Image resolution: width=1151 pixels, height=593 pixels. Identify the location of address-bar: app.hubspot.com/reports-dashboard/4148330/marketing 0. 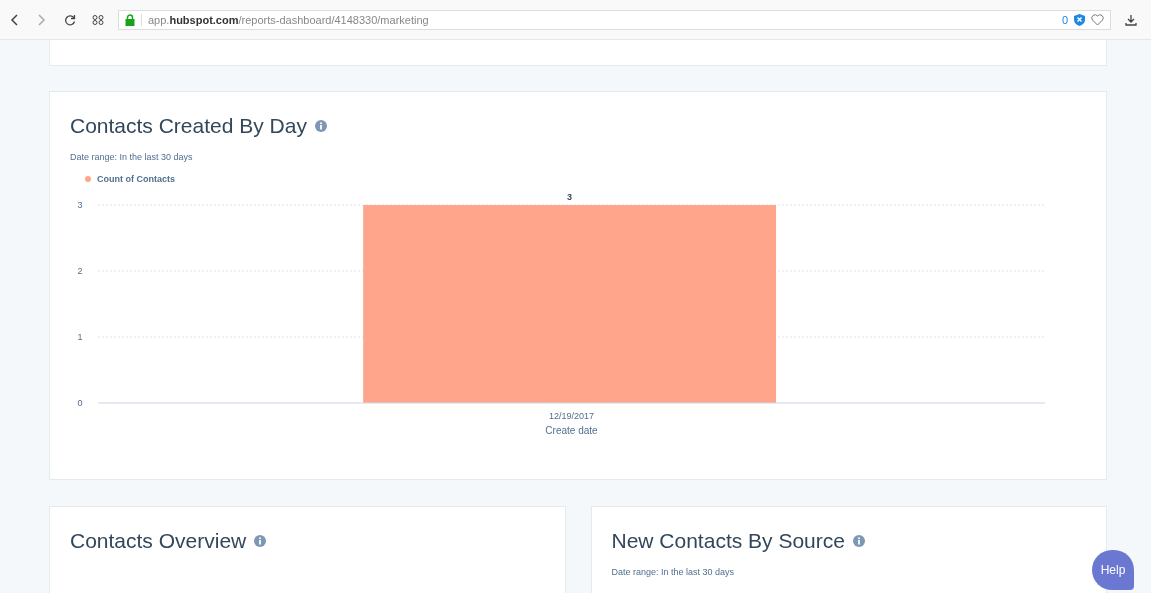
(614, 19).